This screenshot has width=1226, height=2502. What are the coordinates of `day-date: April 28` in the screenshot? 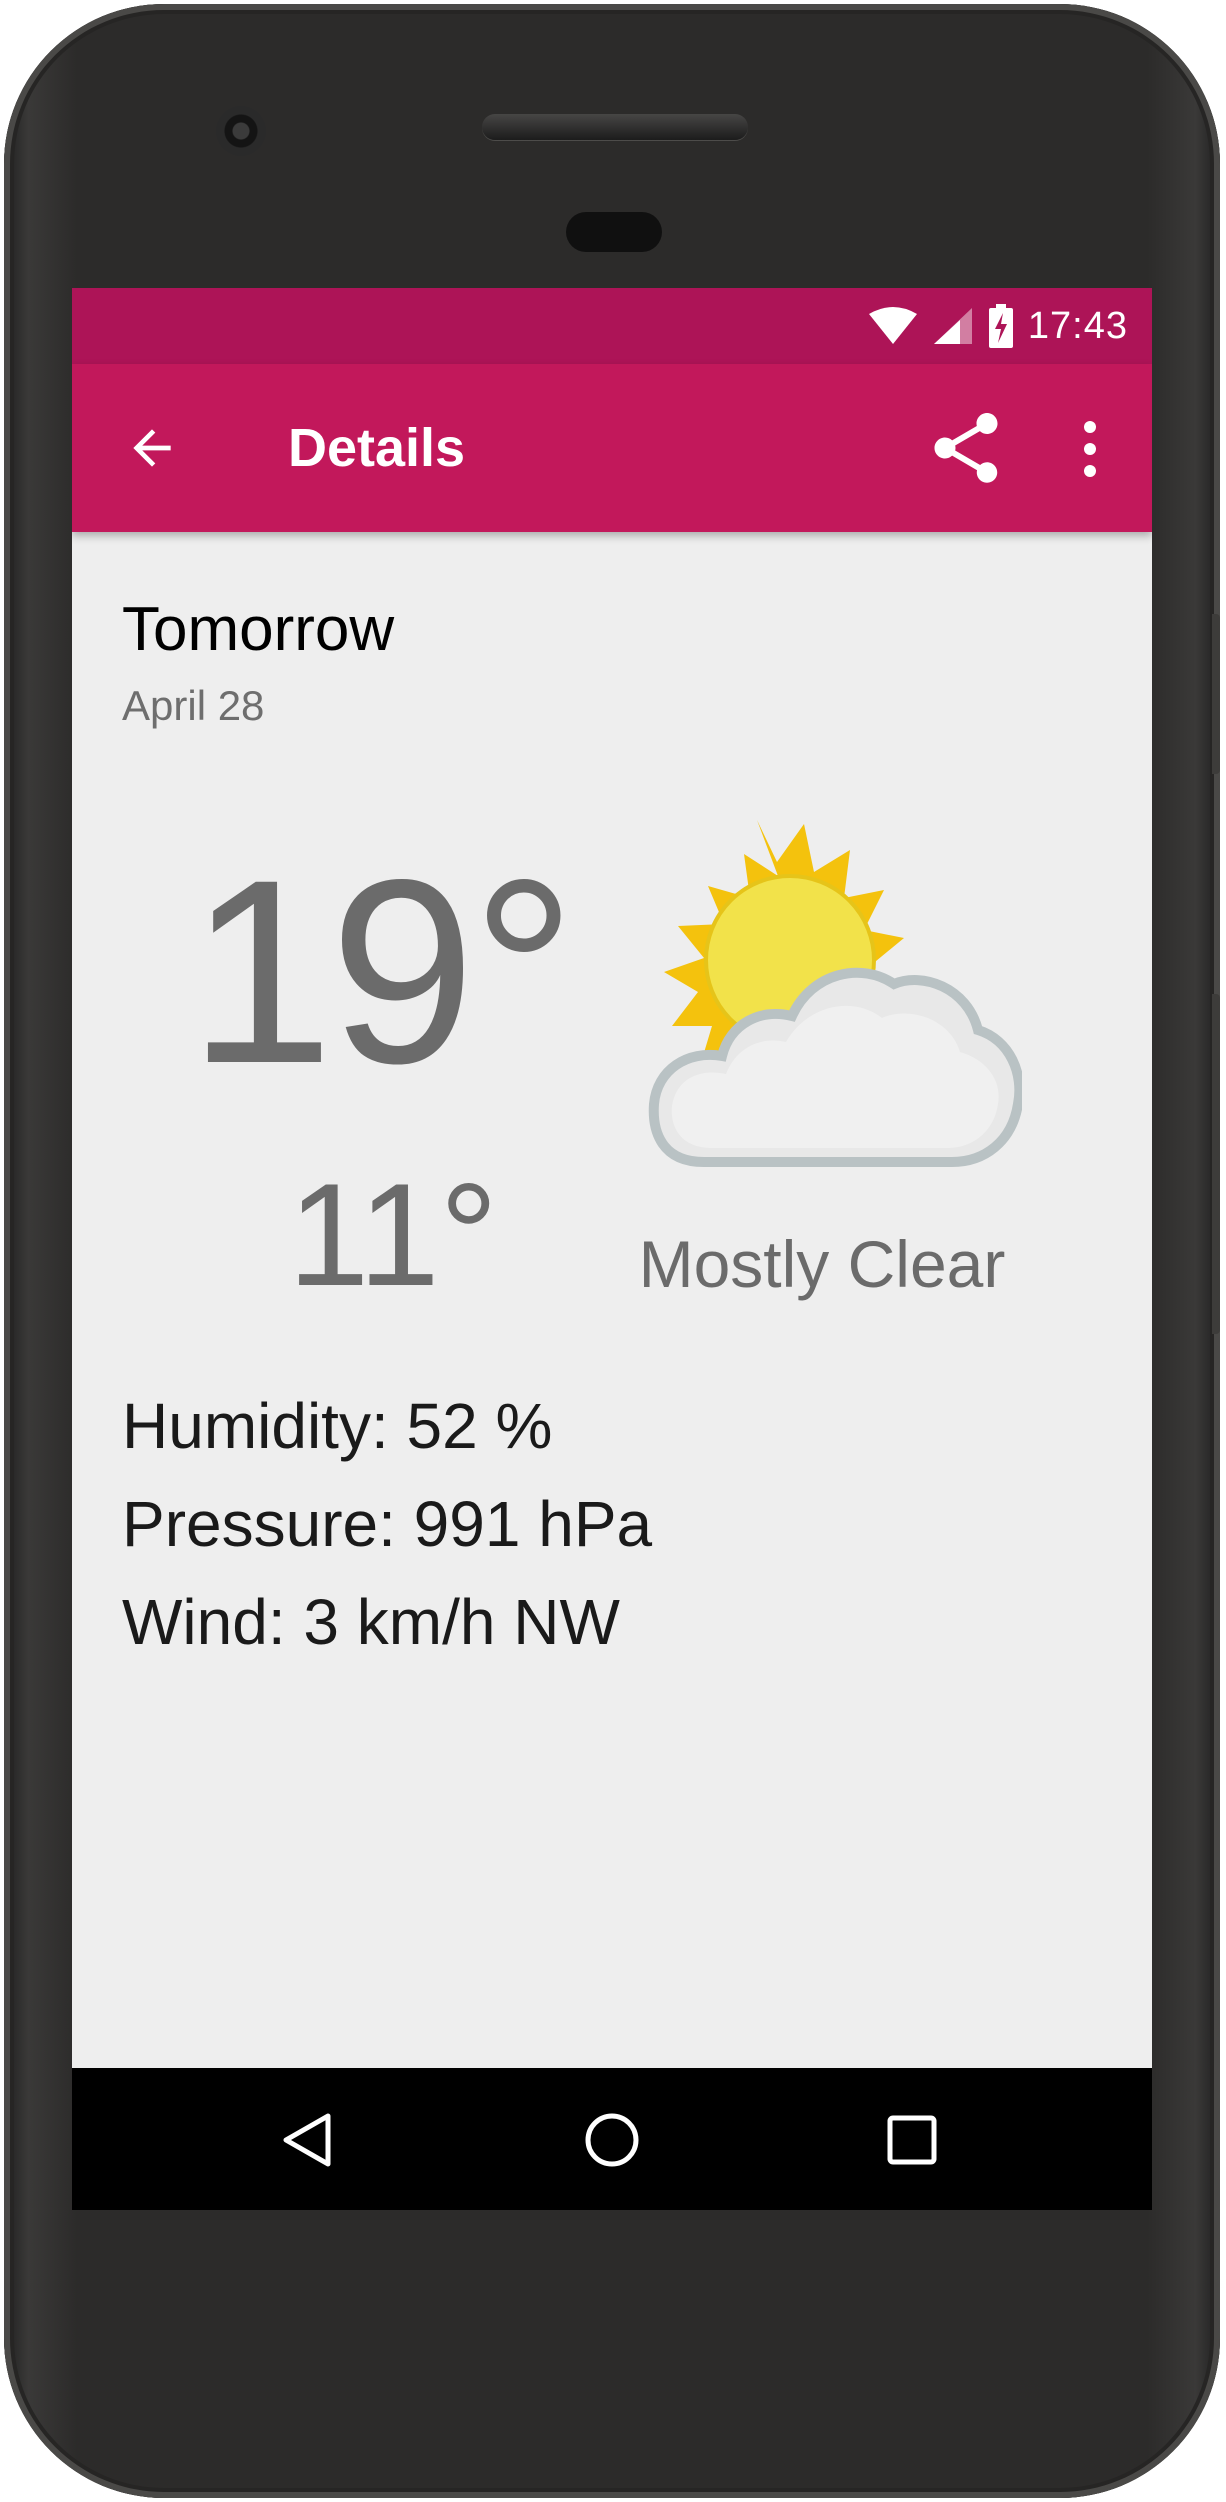 It's located at (193, 705).